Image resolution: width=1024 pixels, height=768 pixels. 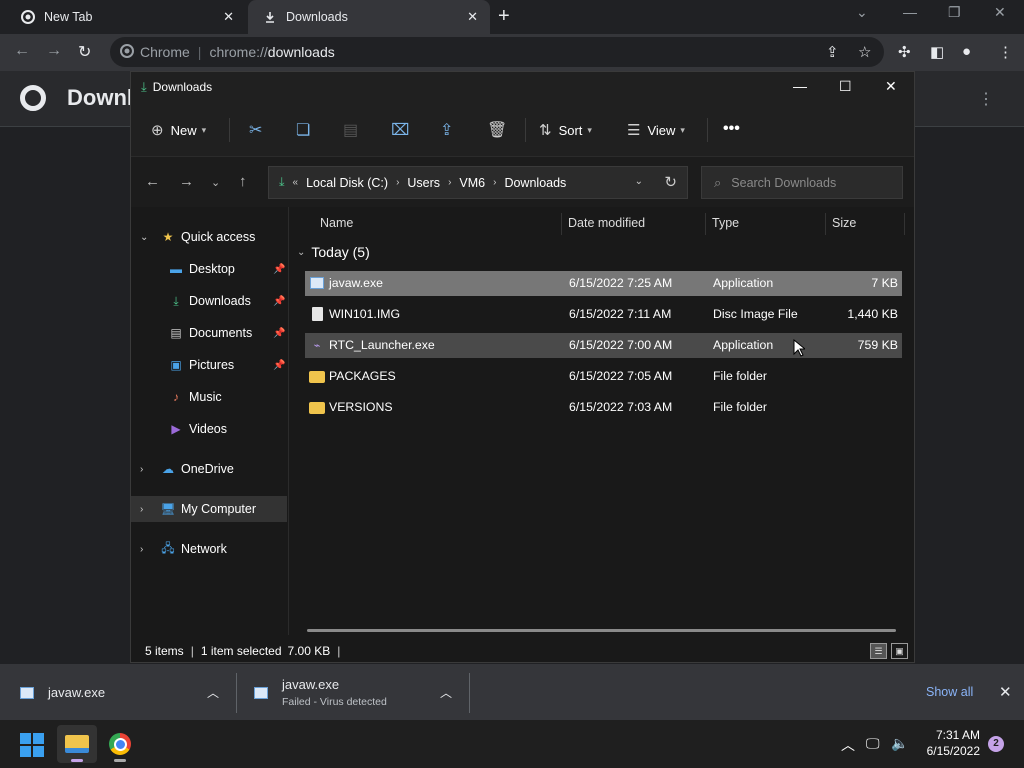 What do you see at coordinates (209, 301) in the screenshot?
I see `nav-item-downloads: ⤓ Downloads 📌` at bounding box center [209, 301].